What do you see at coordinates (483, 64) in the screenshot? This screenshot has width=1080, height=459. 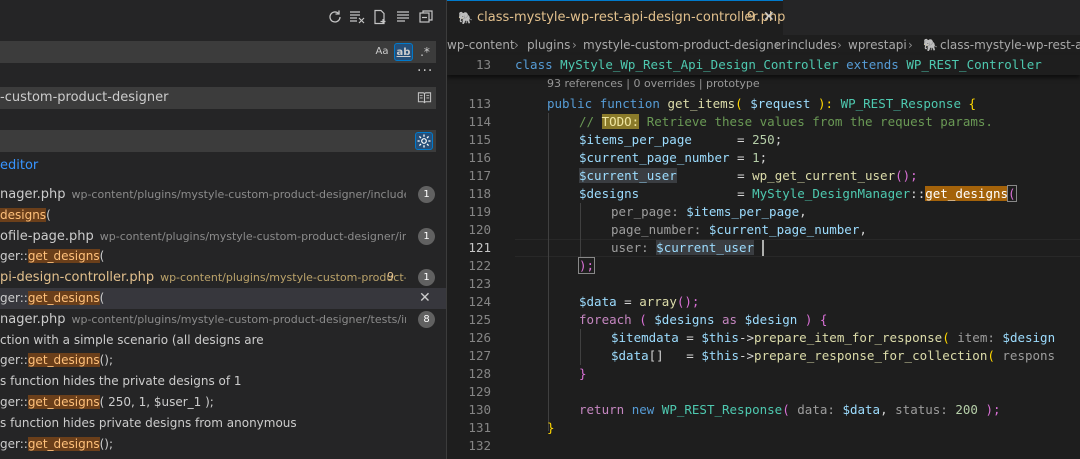 I see `line-number: 13` at bounding box center [483, 64].